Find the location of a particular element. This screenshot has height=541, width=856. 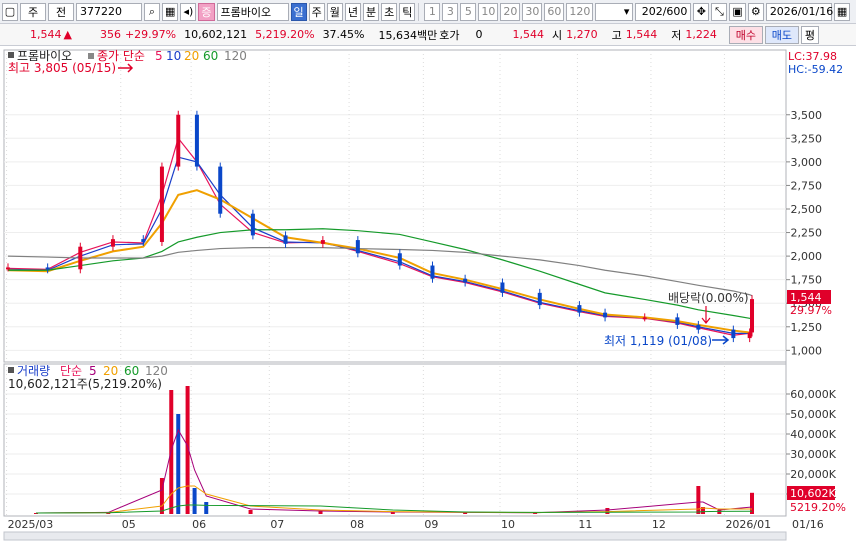

interval-1: 1 is located at coordinates (432, 11).